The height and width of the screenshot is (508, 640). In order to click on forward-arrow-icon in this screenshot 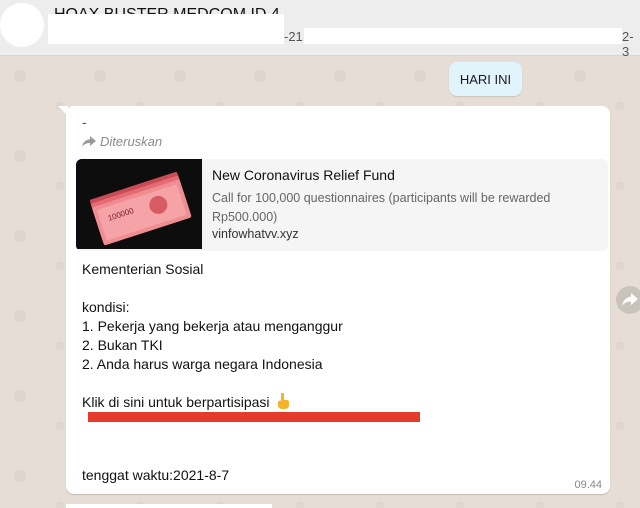, I will do `click(89, 141)`.